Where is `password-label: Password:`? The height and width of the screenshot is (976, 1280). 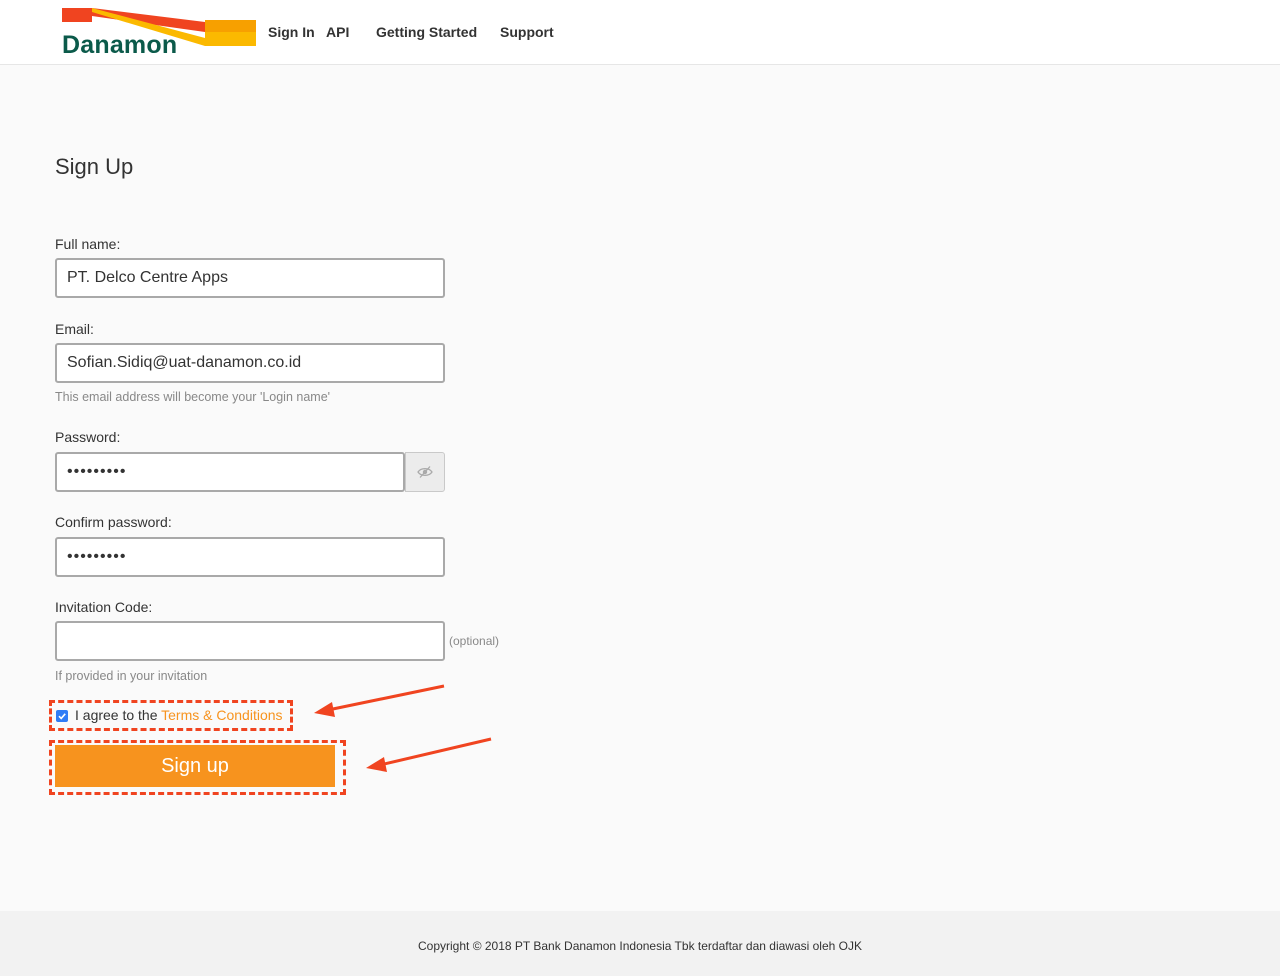 password-label: Password: is located at coordinates (88, 437).